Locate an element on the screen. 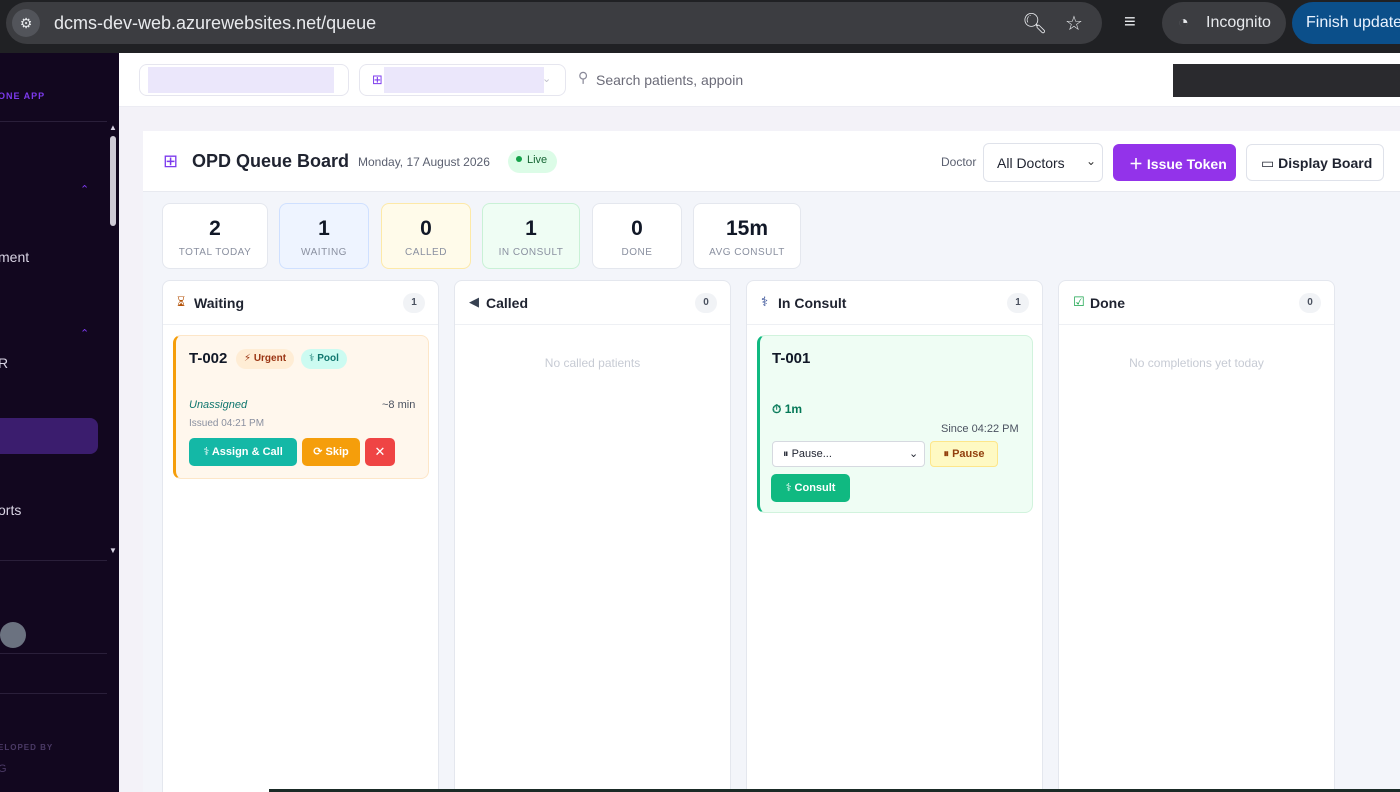  column-header: ☑ Done 0 is located at coordinates (1196, 303).